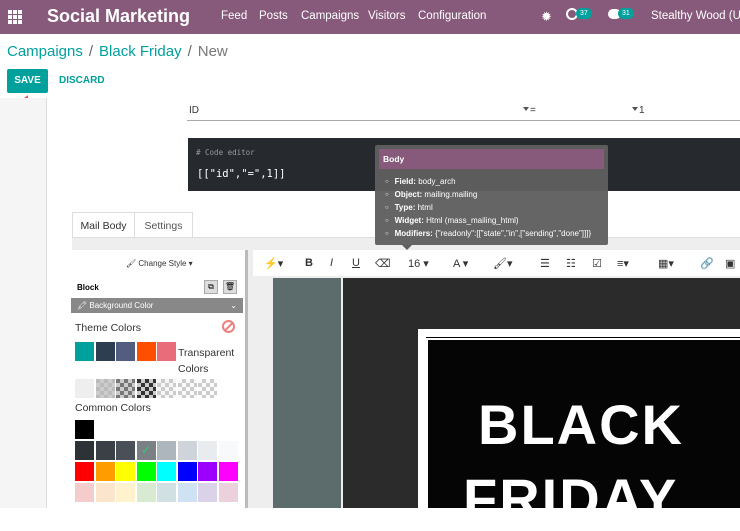 The width and height of the screenshot is (740, 531). What do you see at coordinates (452, 16) in the screenshot?
I see `nav-configuration: Configuration` at bounding box center [452, 16].